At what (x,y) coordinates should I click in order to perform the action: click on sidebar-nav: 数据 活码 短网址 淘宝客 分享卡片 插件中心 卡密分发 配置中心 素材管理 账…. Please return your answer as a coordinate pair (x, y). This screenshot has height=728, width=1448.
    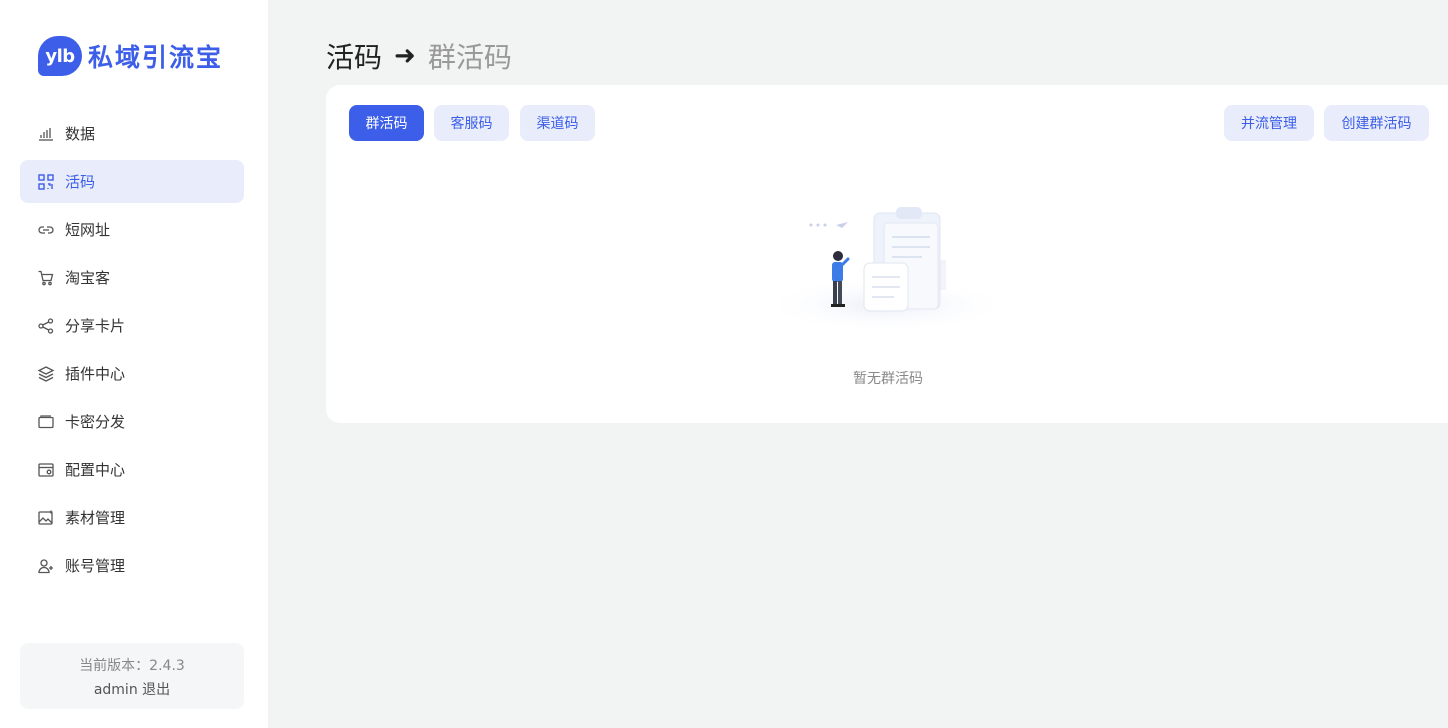
    Looking at the image, I should click on (132, 352).